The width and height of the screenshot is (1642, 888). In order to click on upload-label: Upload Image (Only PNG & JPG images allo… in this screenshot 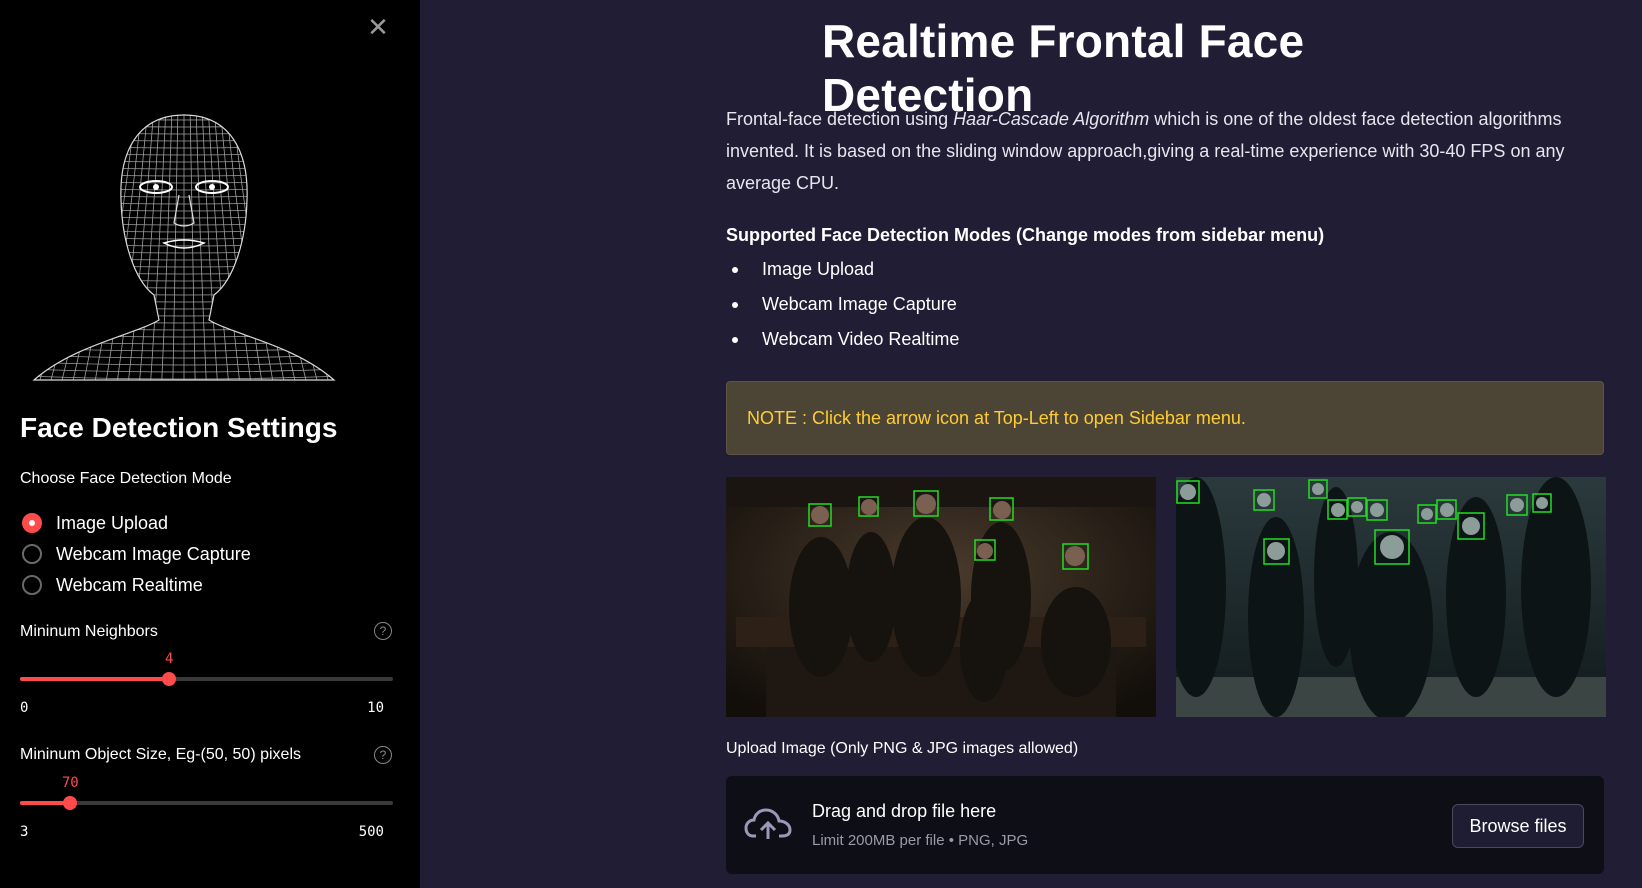, I will do `click(902, 748)`.